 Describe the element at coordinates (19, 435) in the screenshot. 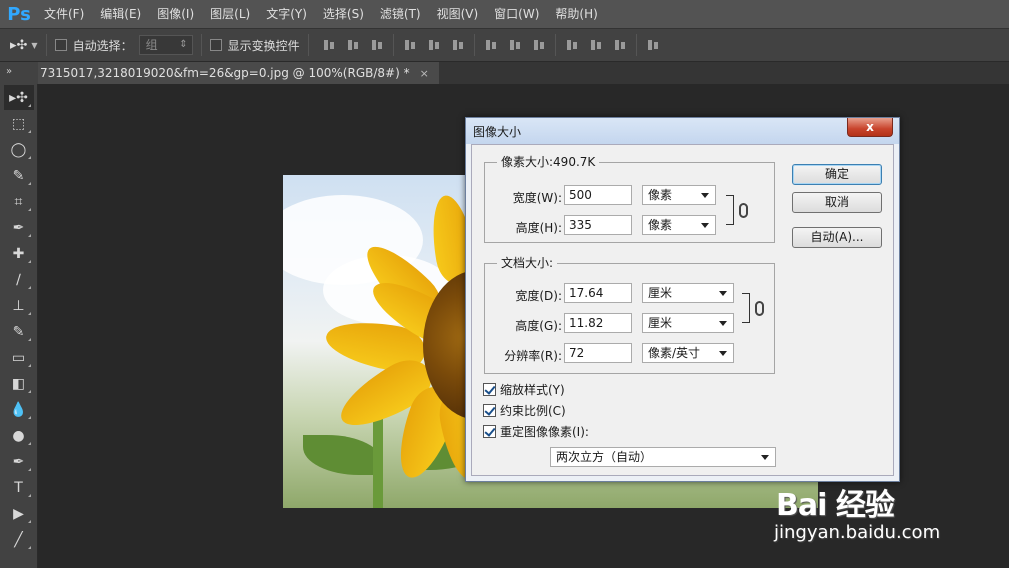

I see `dodge-tool-icon: ●` at that location.